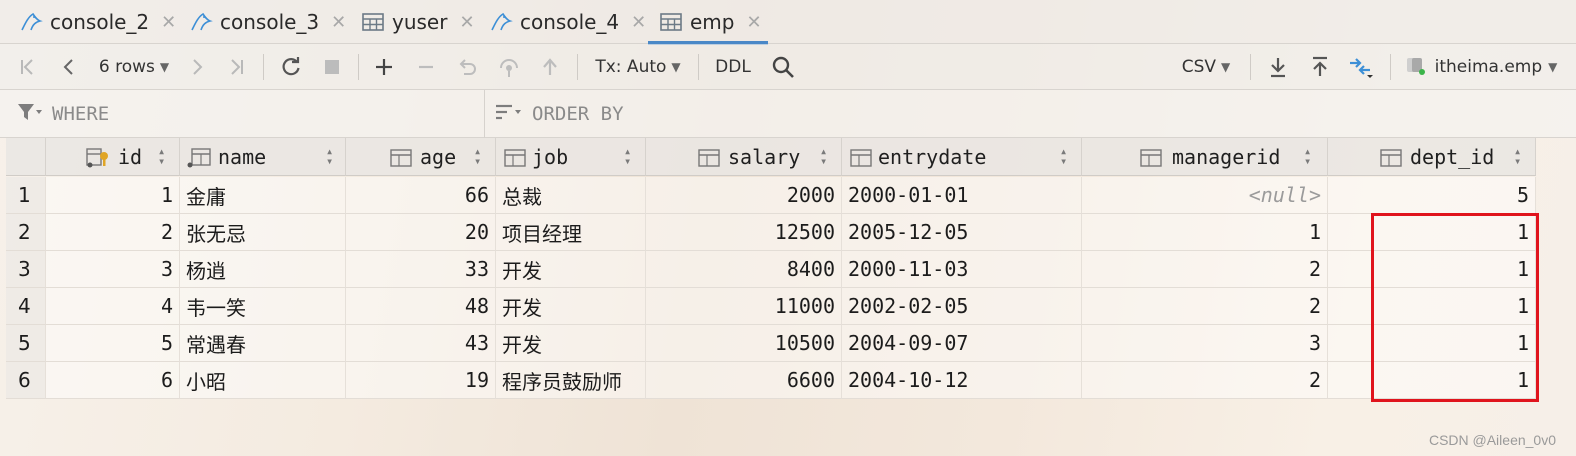  Describe the element at coordinates (421, 306) in the screenshot. I see `table-cell-age: 48` at that location.